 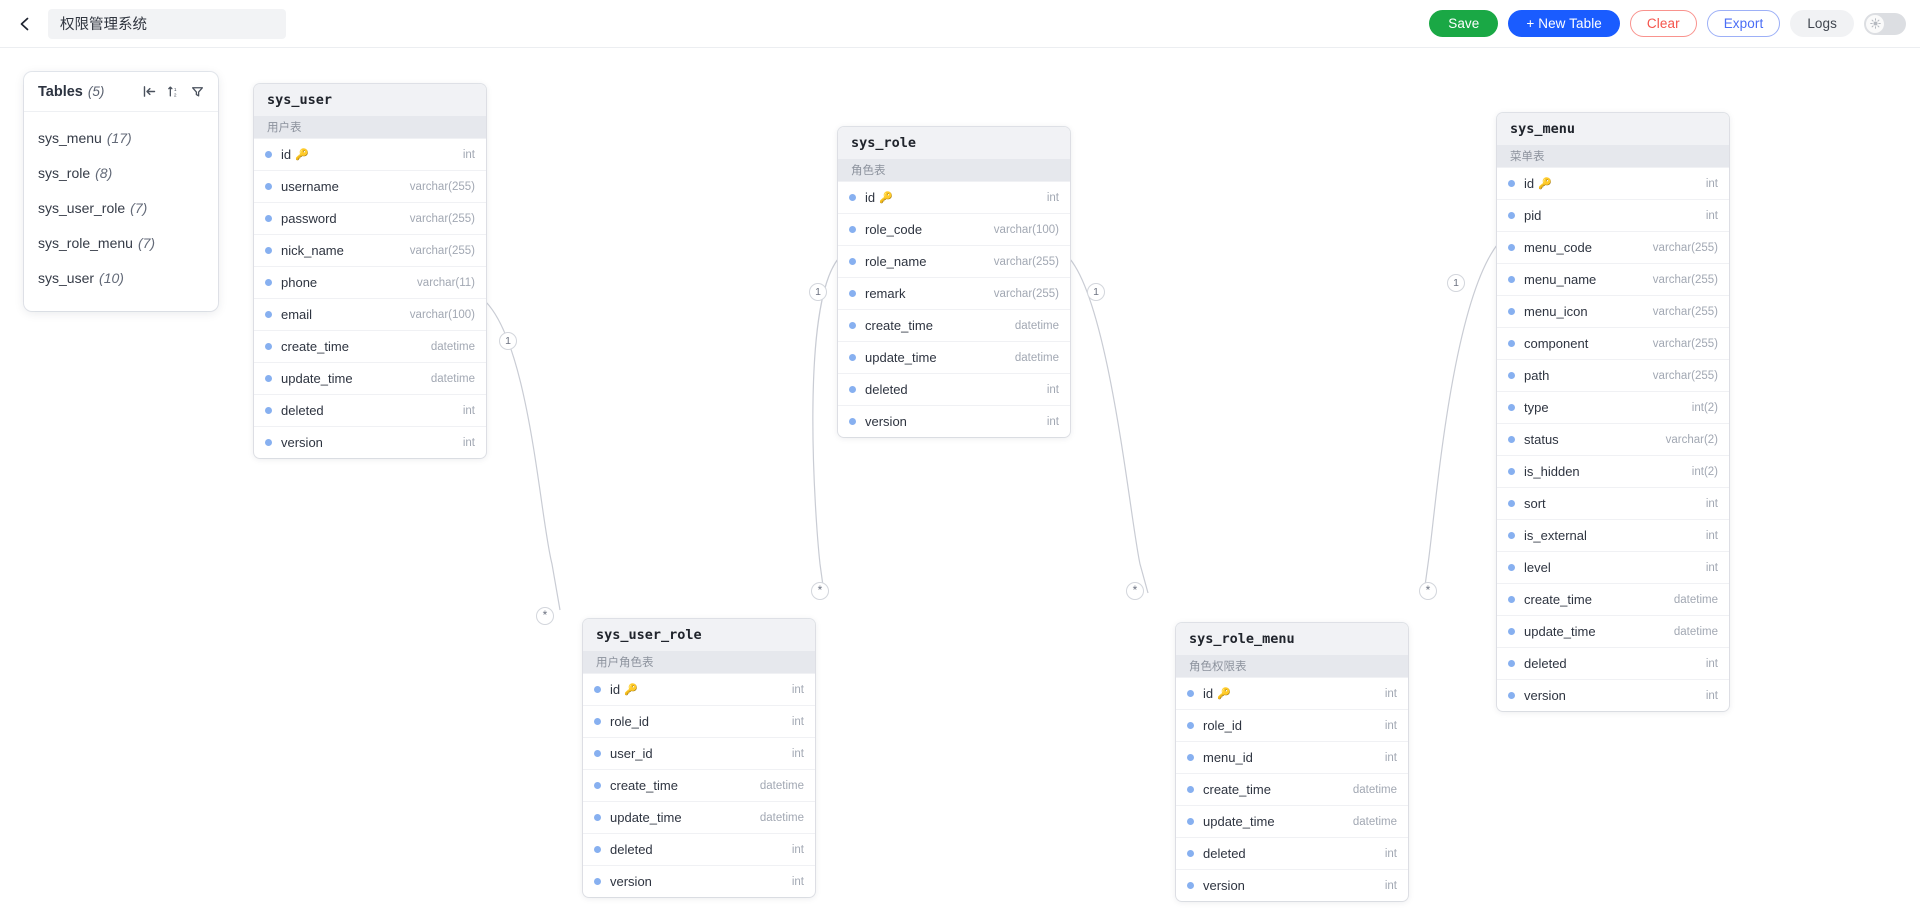 What do you see at coordinates (370, 218) in the screenshot?
I see `field-row: password varchar(255)` at bounding box center [370, 218].